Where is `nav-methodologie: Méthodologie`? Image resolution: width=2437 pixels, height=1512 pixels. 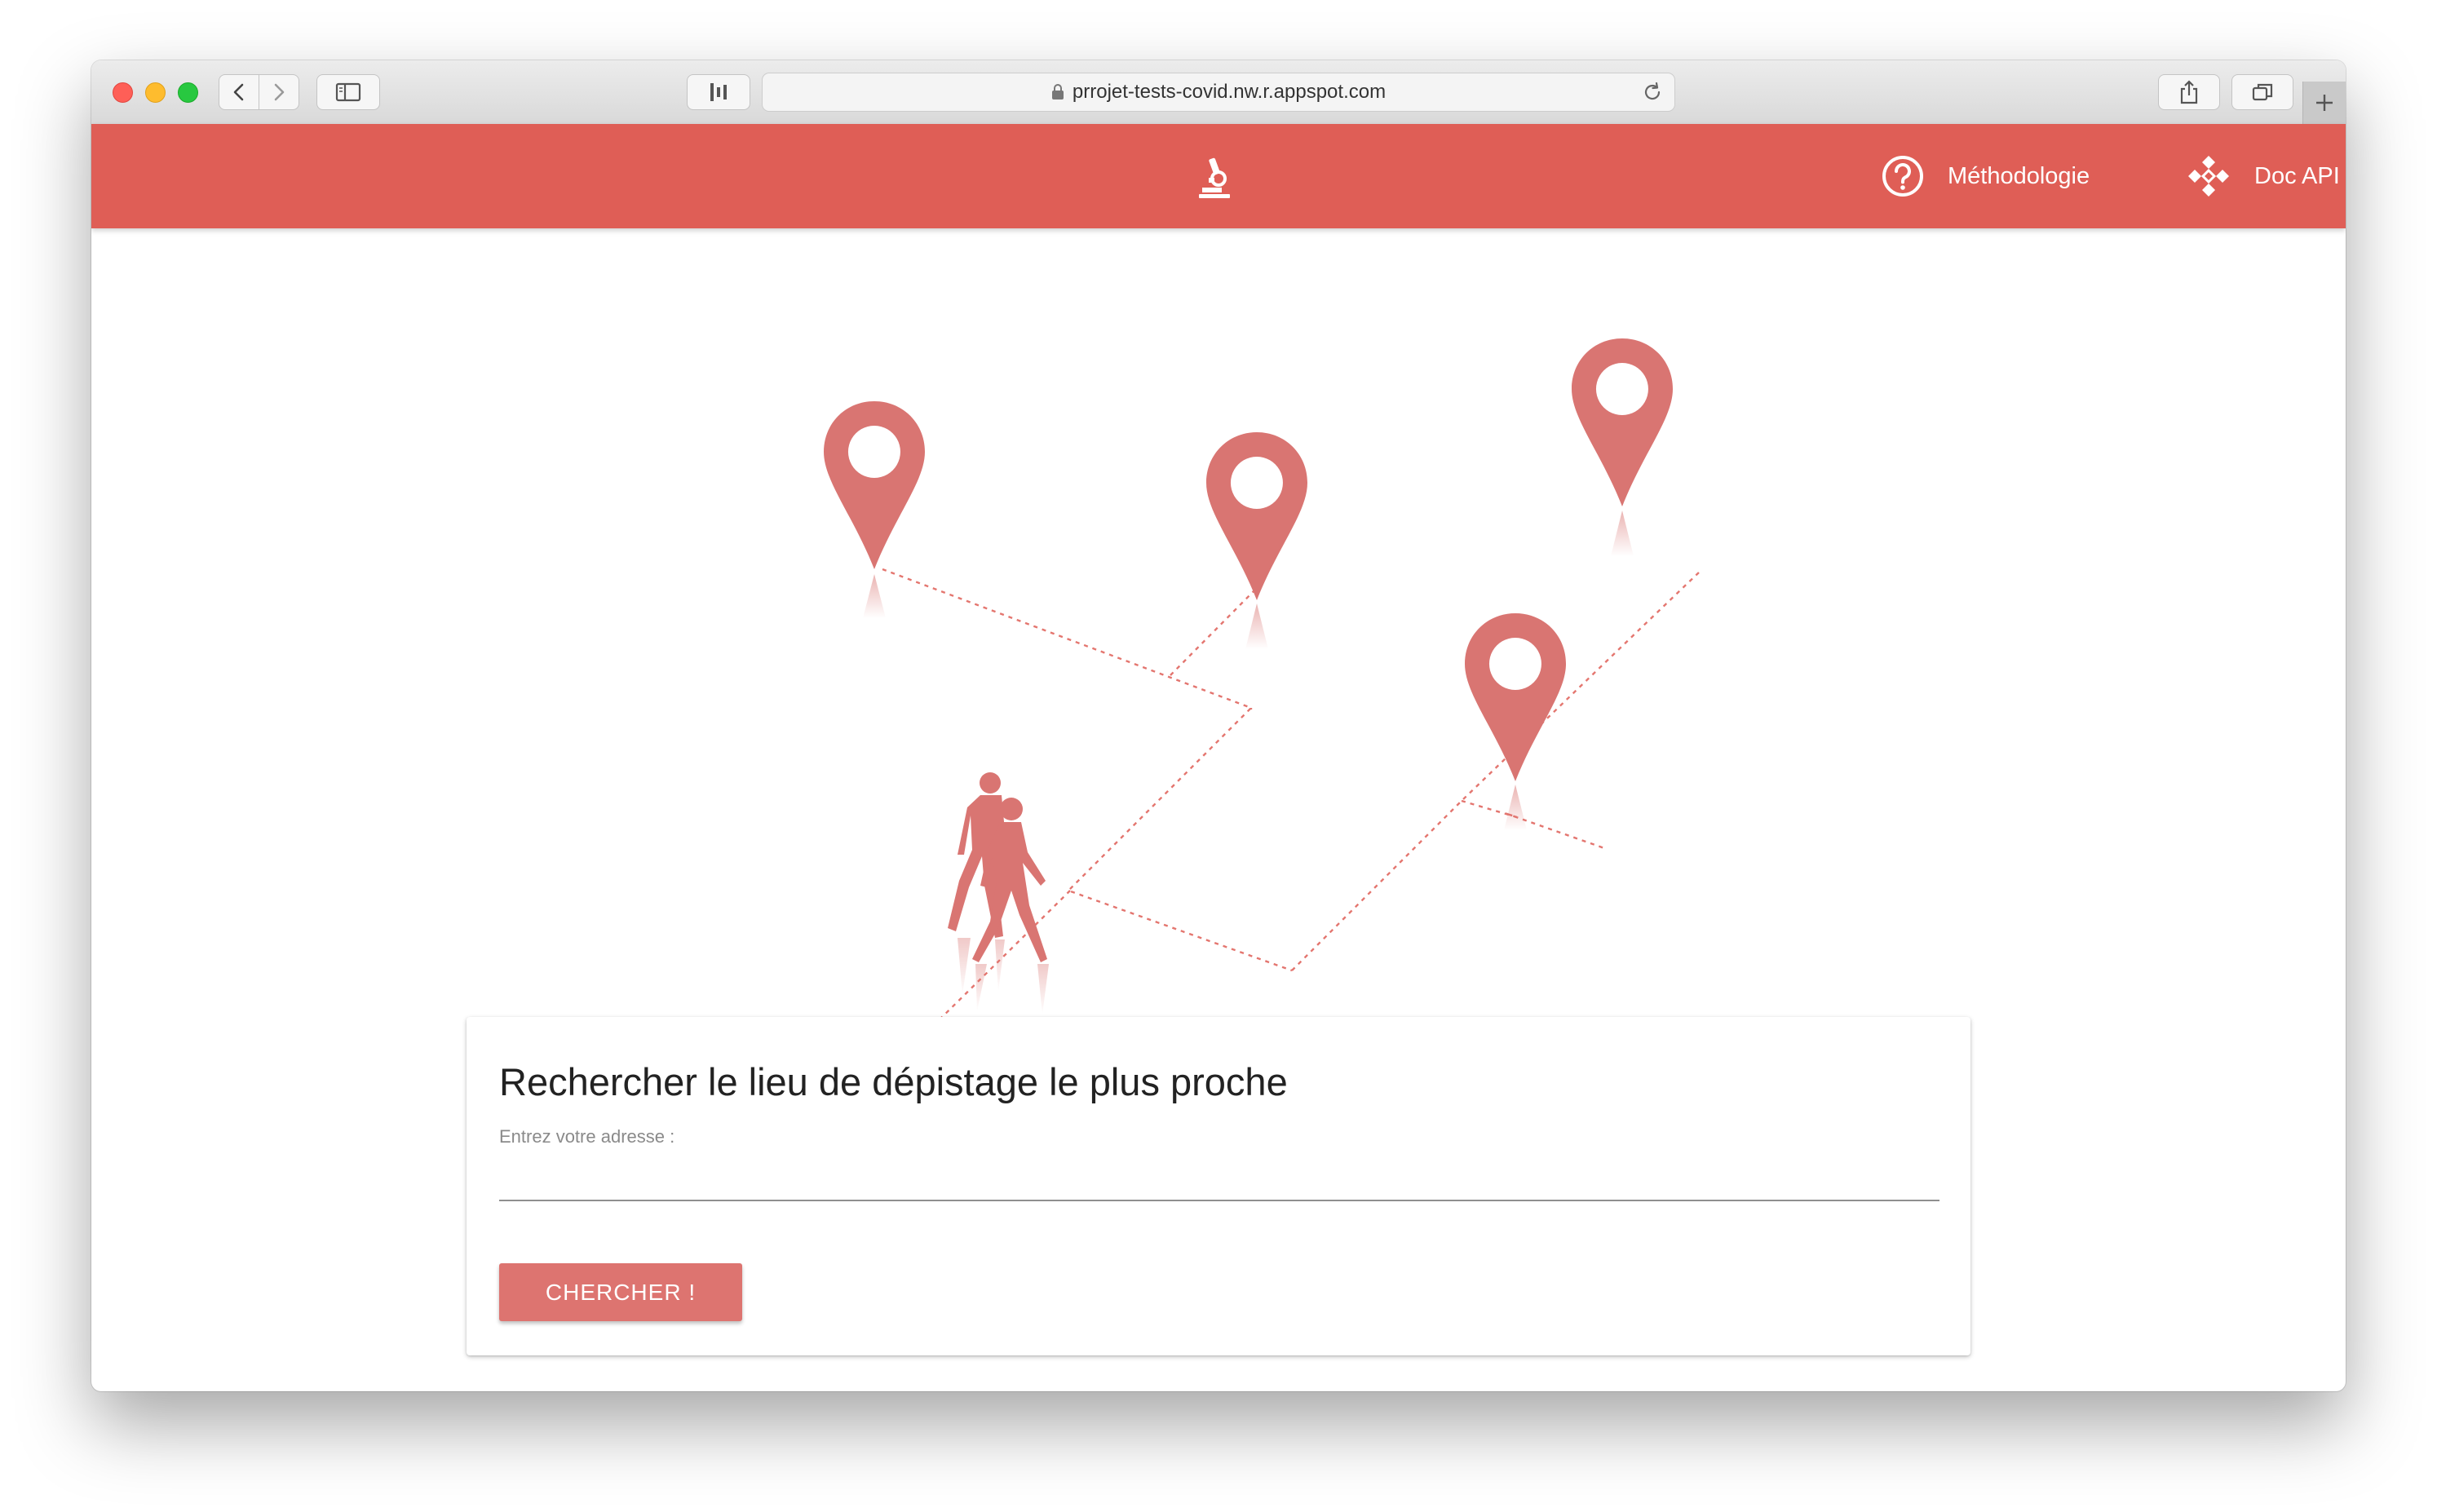
nav-methodologie: Méthodologie is located at coordinates (1985, 176).